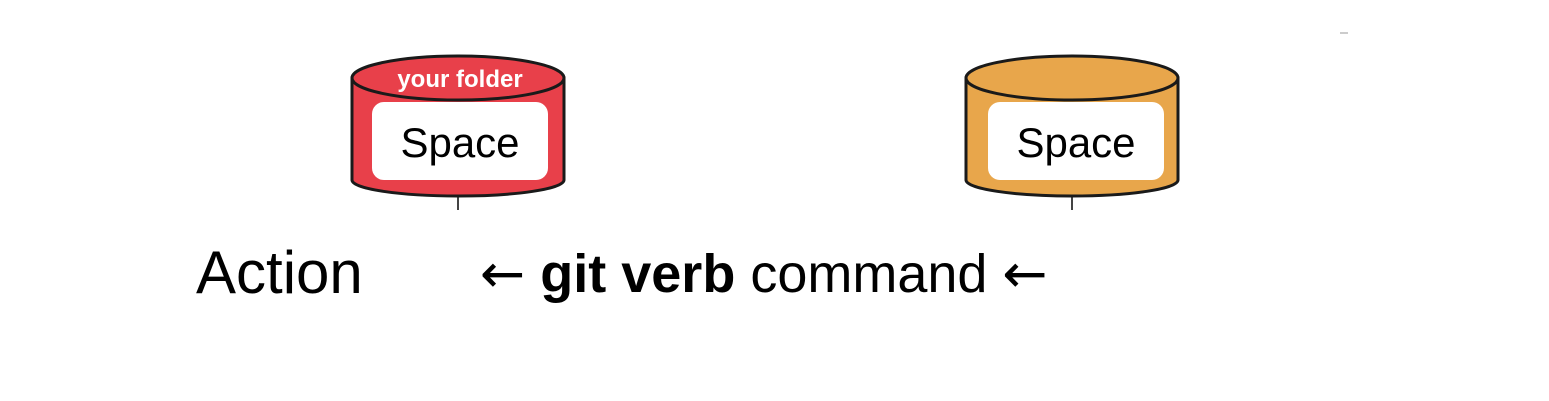  I want to click on right-arrow-icon: ←, so click(1025, 273).